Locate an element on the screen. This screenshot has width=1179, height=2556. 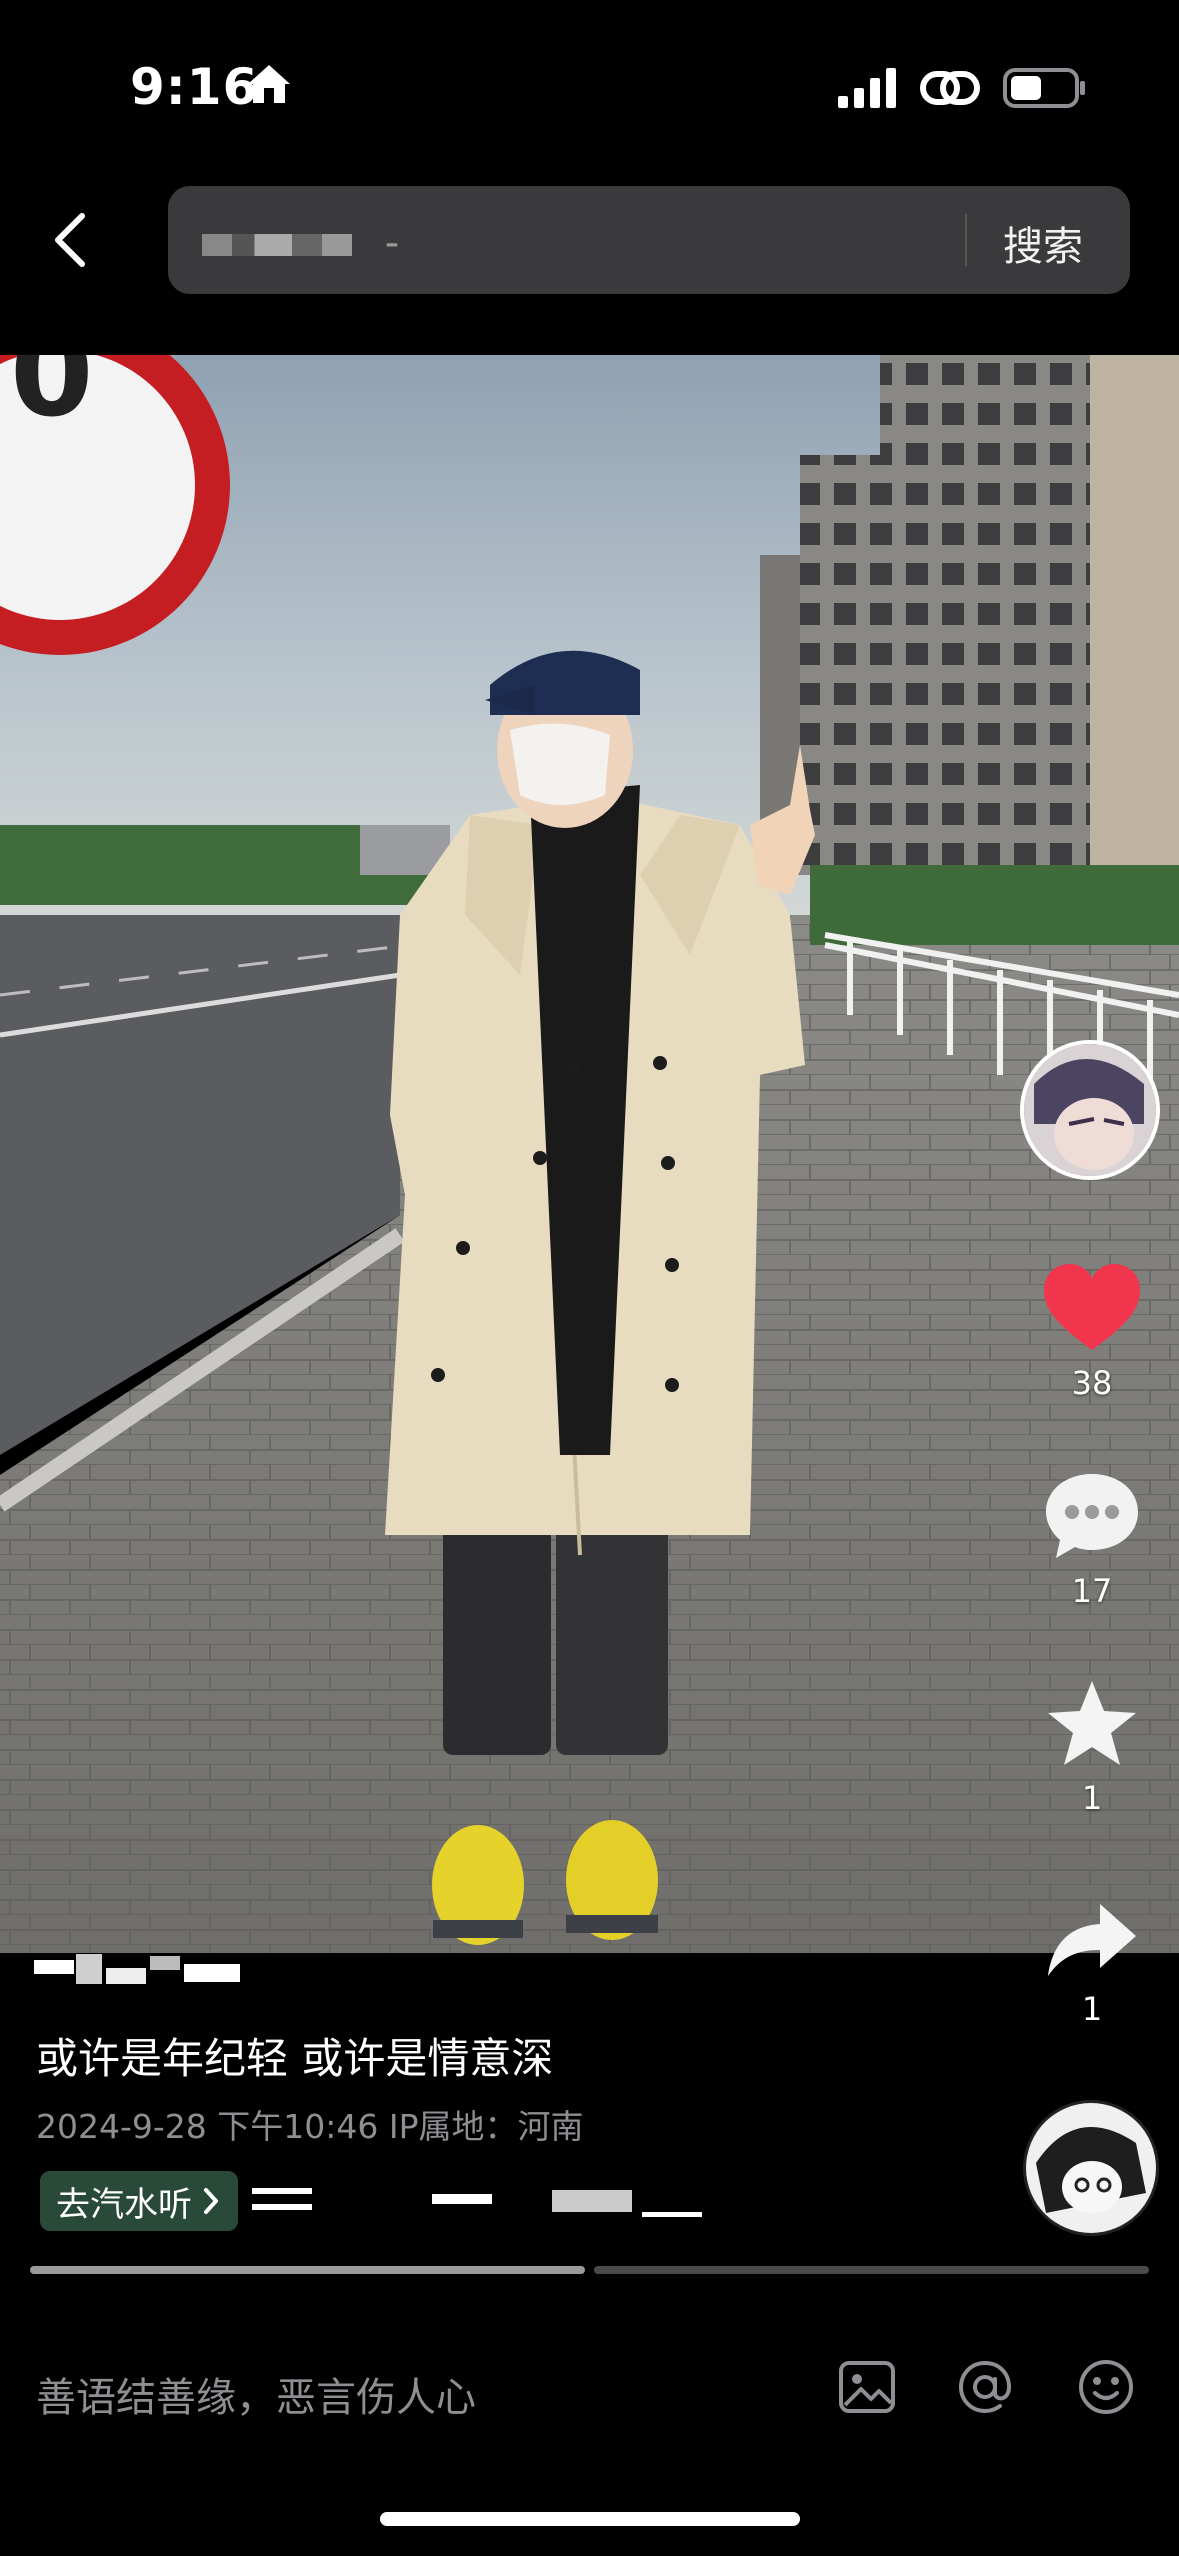
heart-icon is located at coordinates (1092, 1307).